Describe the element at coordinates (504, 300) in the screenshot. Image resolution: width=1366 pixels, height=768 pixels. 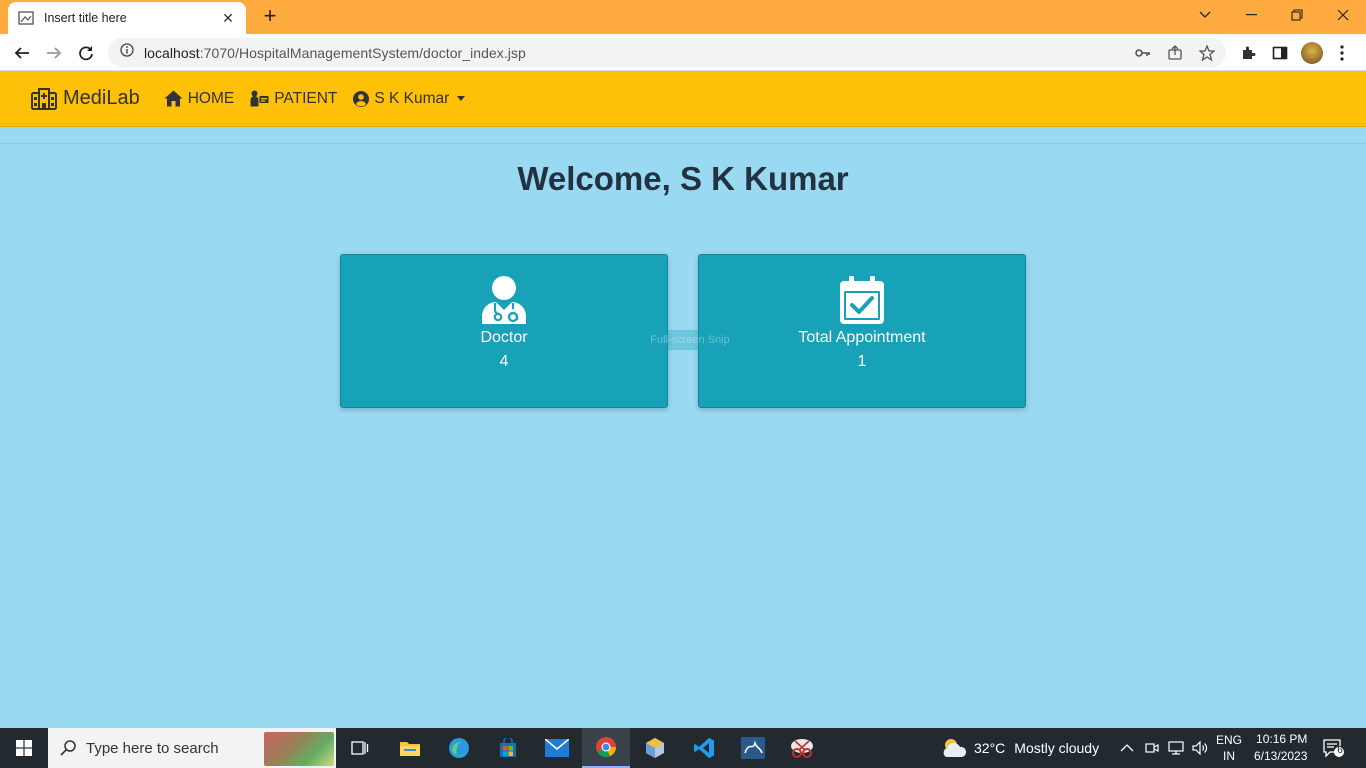
I see `user-doctor-icon` at that location.